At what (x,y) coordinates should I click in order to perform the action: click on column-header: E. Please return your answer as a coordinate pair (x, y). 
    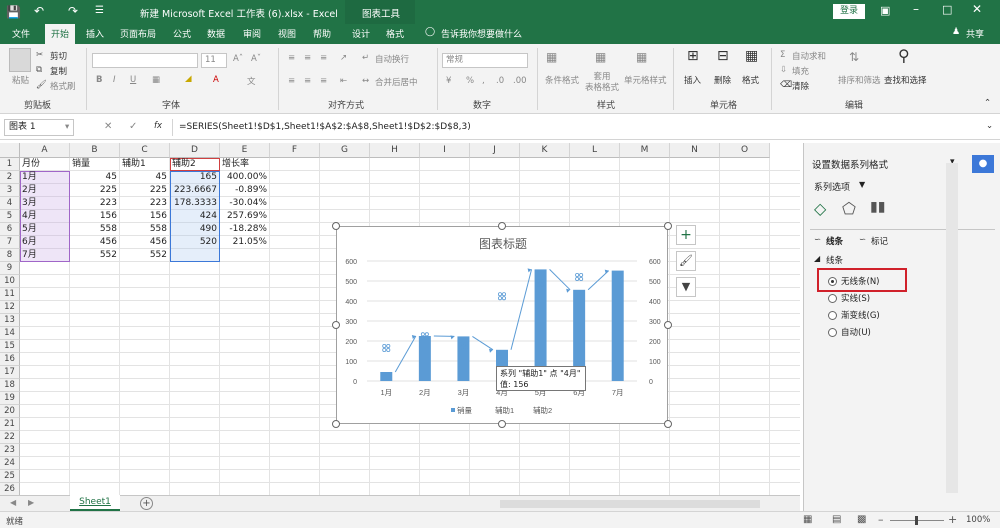
    Looking at the image, I should click on (245, 150).